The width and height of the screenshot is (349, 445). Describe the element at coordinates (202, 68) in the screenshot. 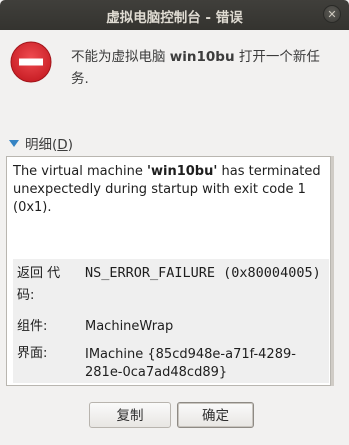

I see `error-message: 不能为虚拟电脑 win10bu 打开一个新任务.` at that location.